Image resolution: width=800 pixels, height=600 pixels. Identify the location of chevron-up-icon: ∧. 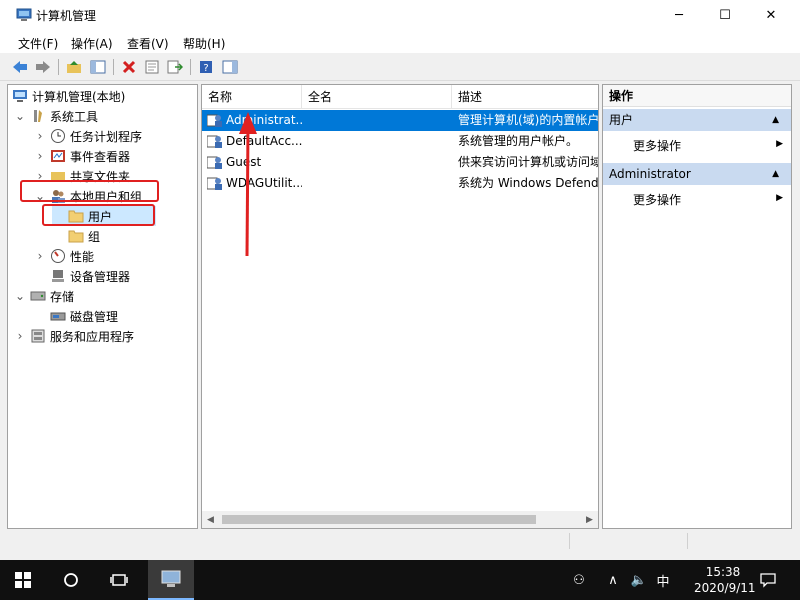
(613, 580).